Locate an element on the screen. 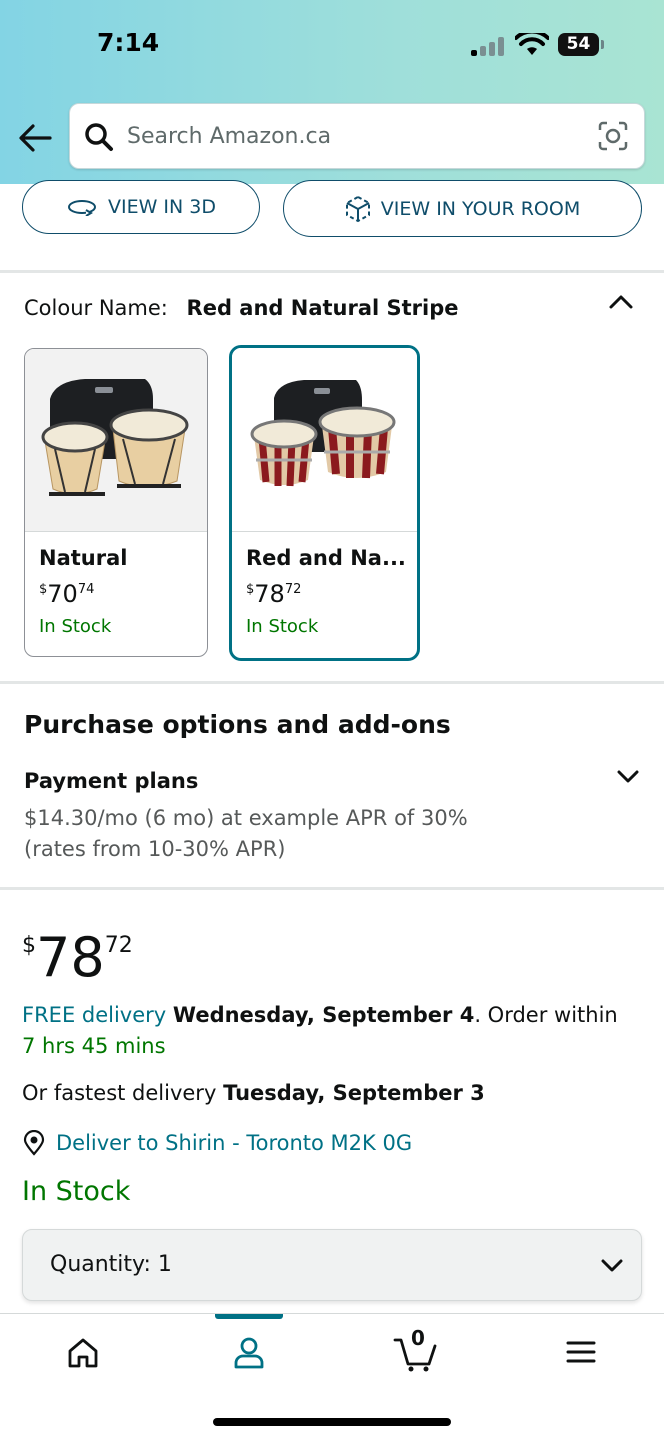 This screenshot has width=664, height=1440. option-name: Natural is located at coordinates (83, 558).